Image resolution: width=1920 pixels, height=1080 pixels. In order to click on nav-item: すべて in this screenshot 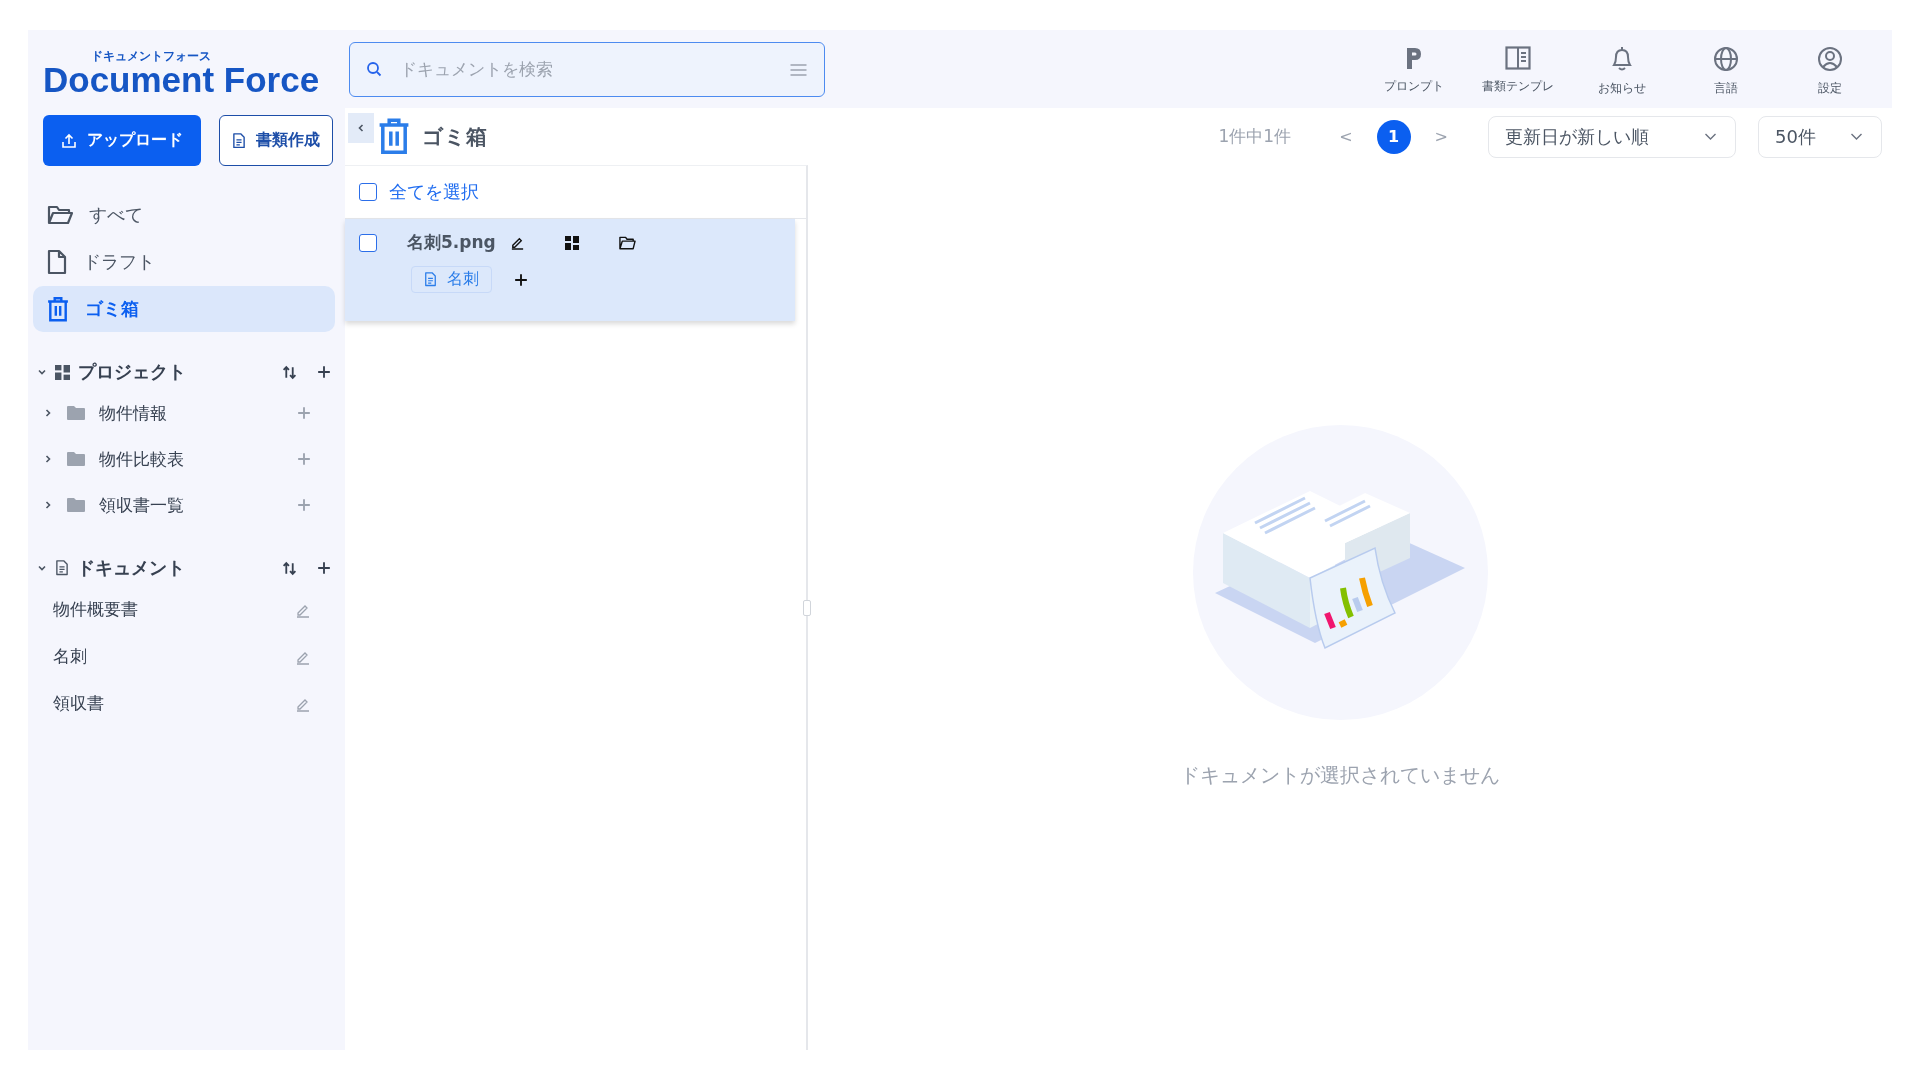, I will do `click(184, 215)`.